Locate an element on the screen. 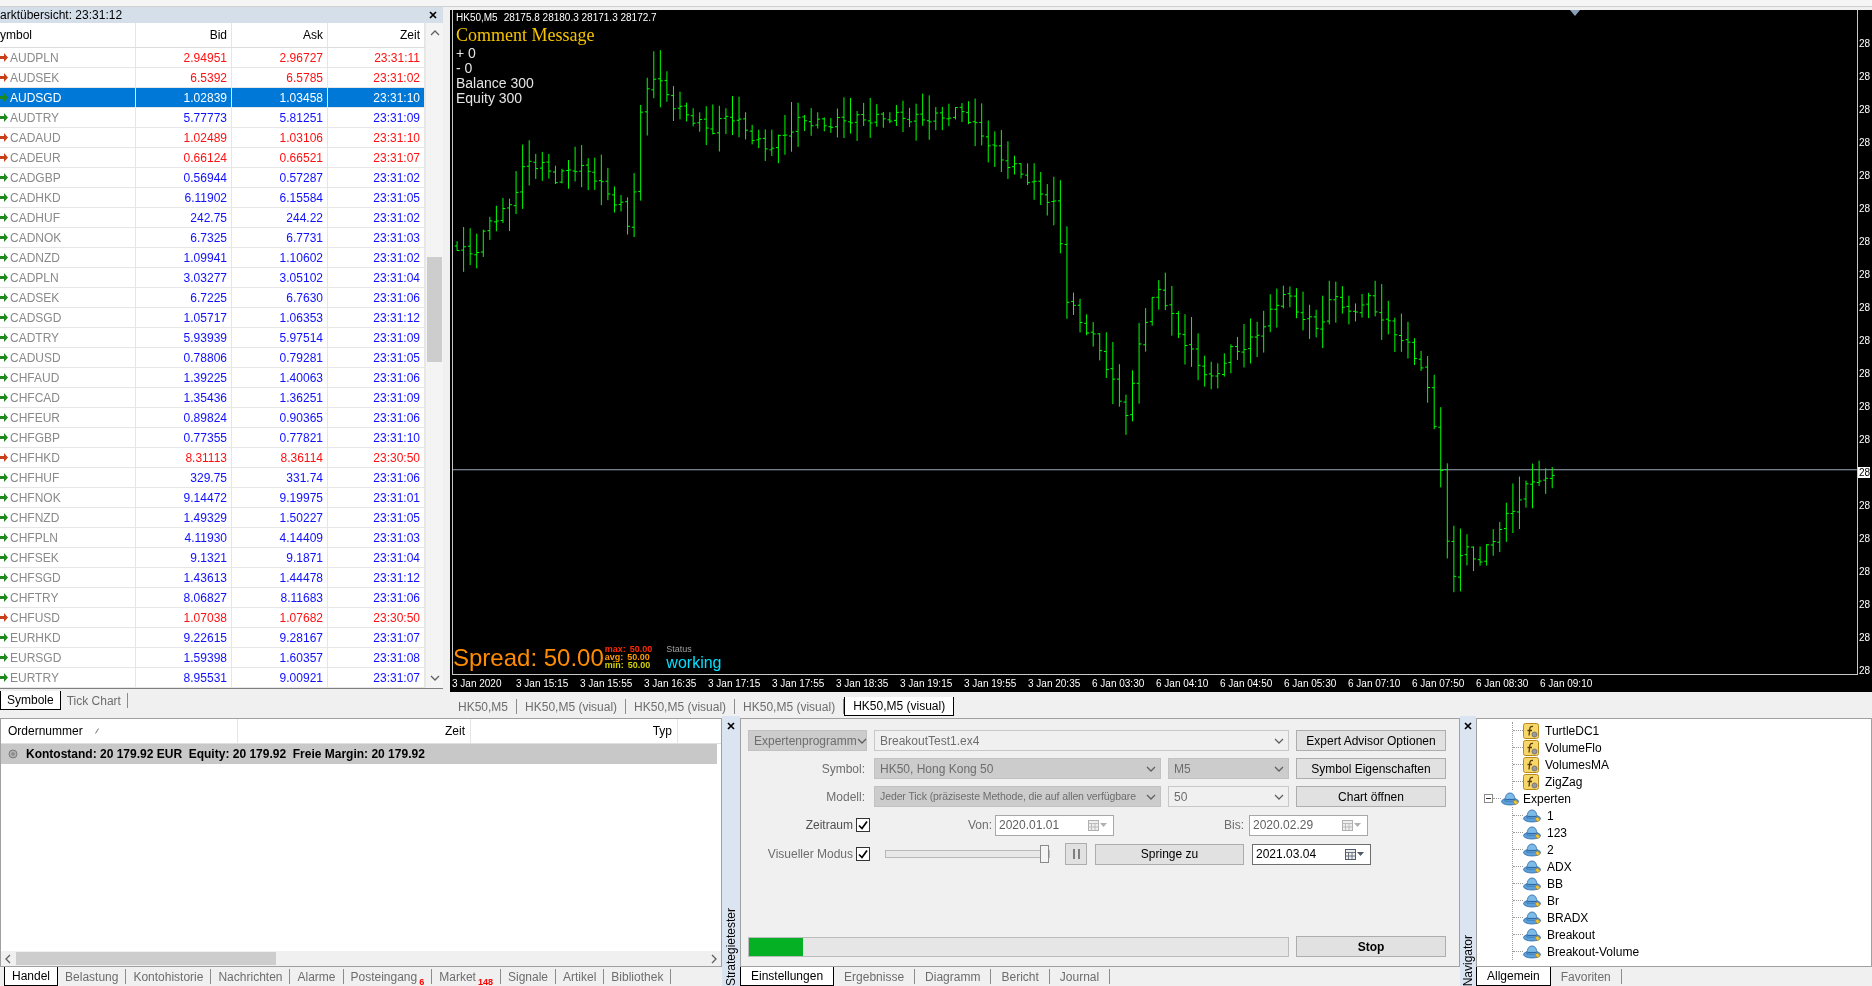  column-header: Zeit is located at coordinates (354, 731).